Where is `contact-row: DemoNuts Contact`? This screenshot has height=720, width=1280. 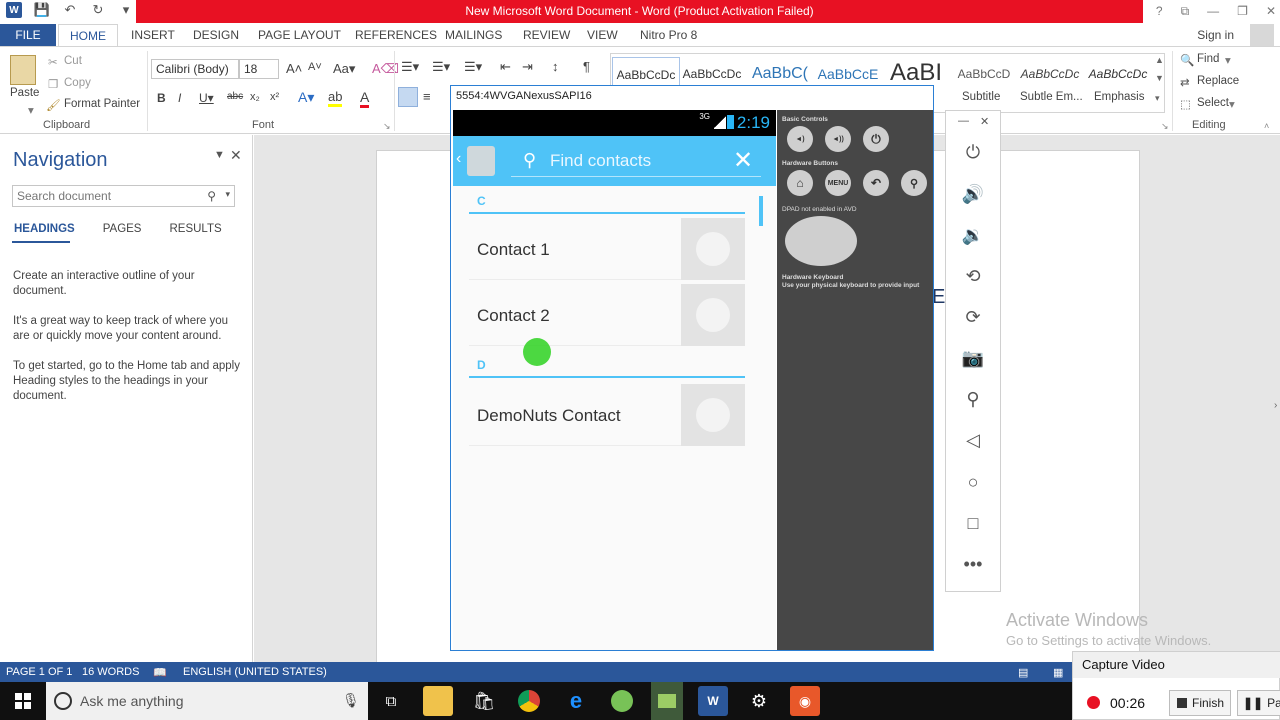 contact-row: DemoNuts Contact is located at coordinates (607, 414).